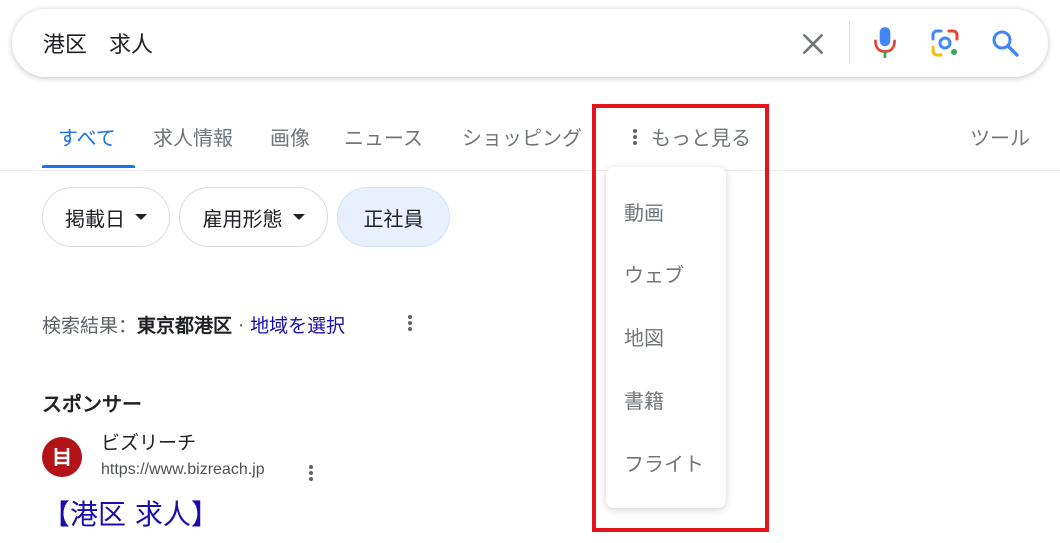  Describe the element at coordinates (297, 326) in the screenshot. I see `choose-region-link: 地域を選択` at that location.